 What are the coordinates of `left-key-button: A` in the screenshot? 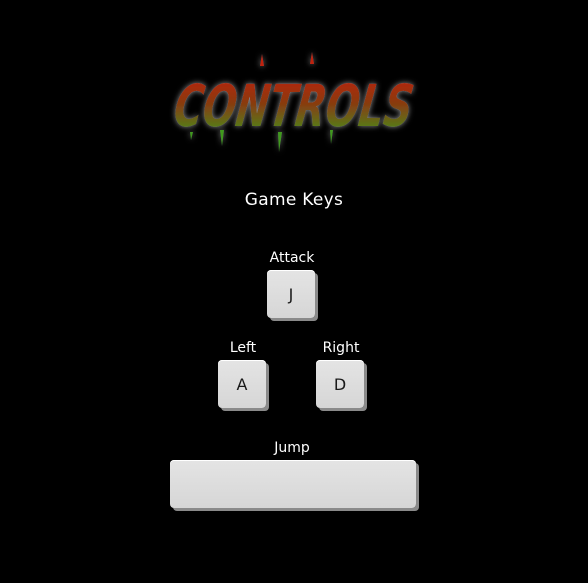 It's located at (242, 384).